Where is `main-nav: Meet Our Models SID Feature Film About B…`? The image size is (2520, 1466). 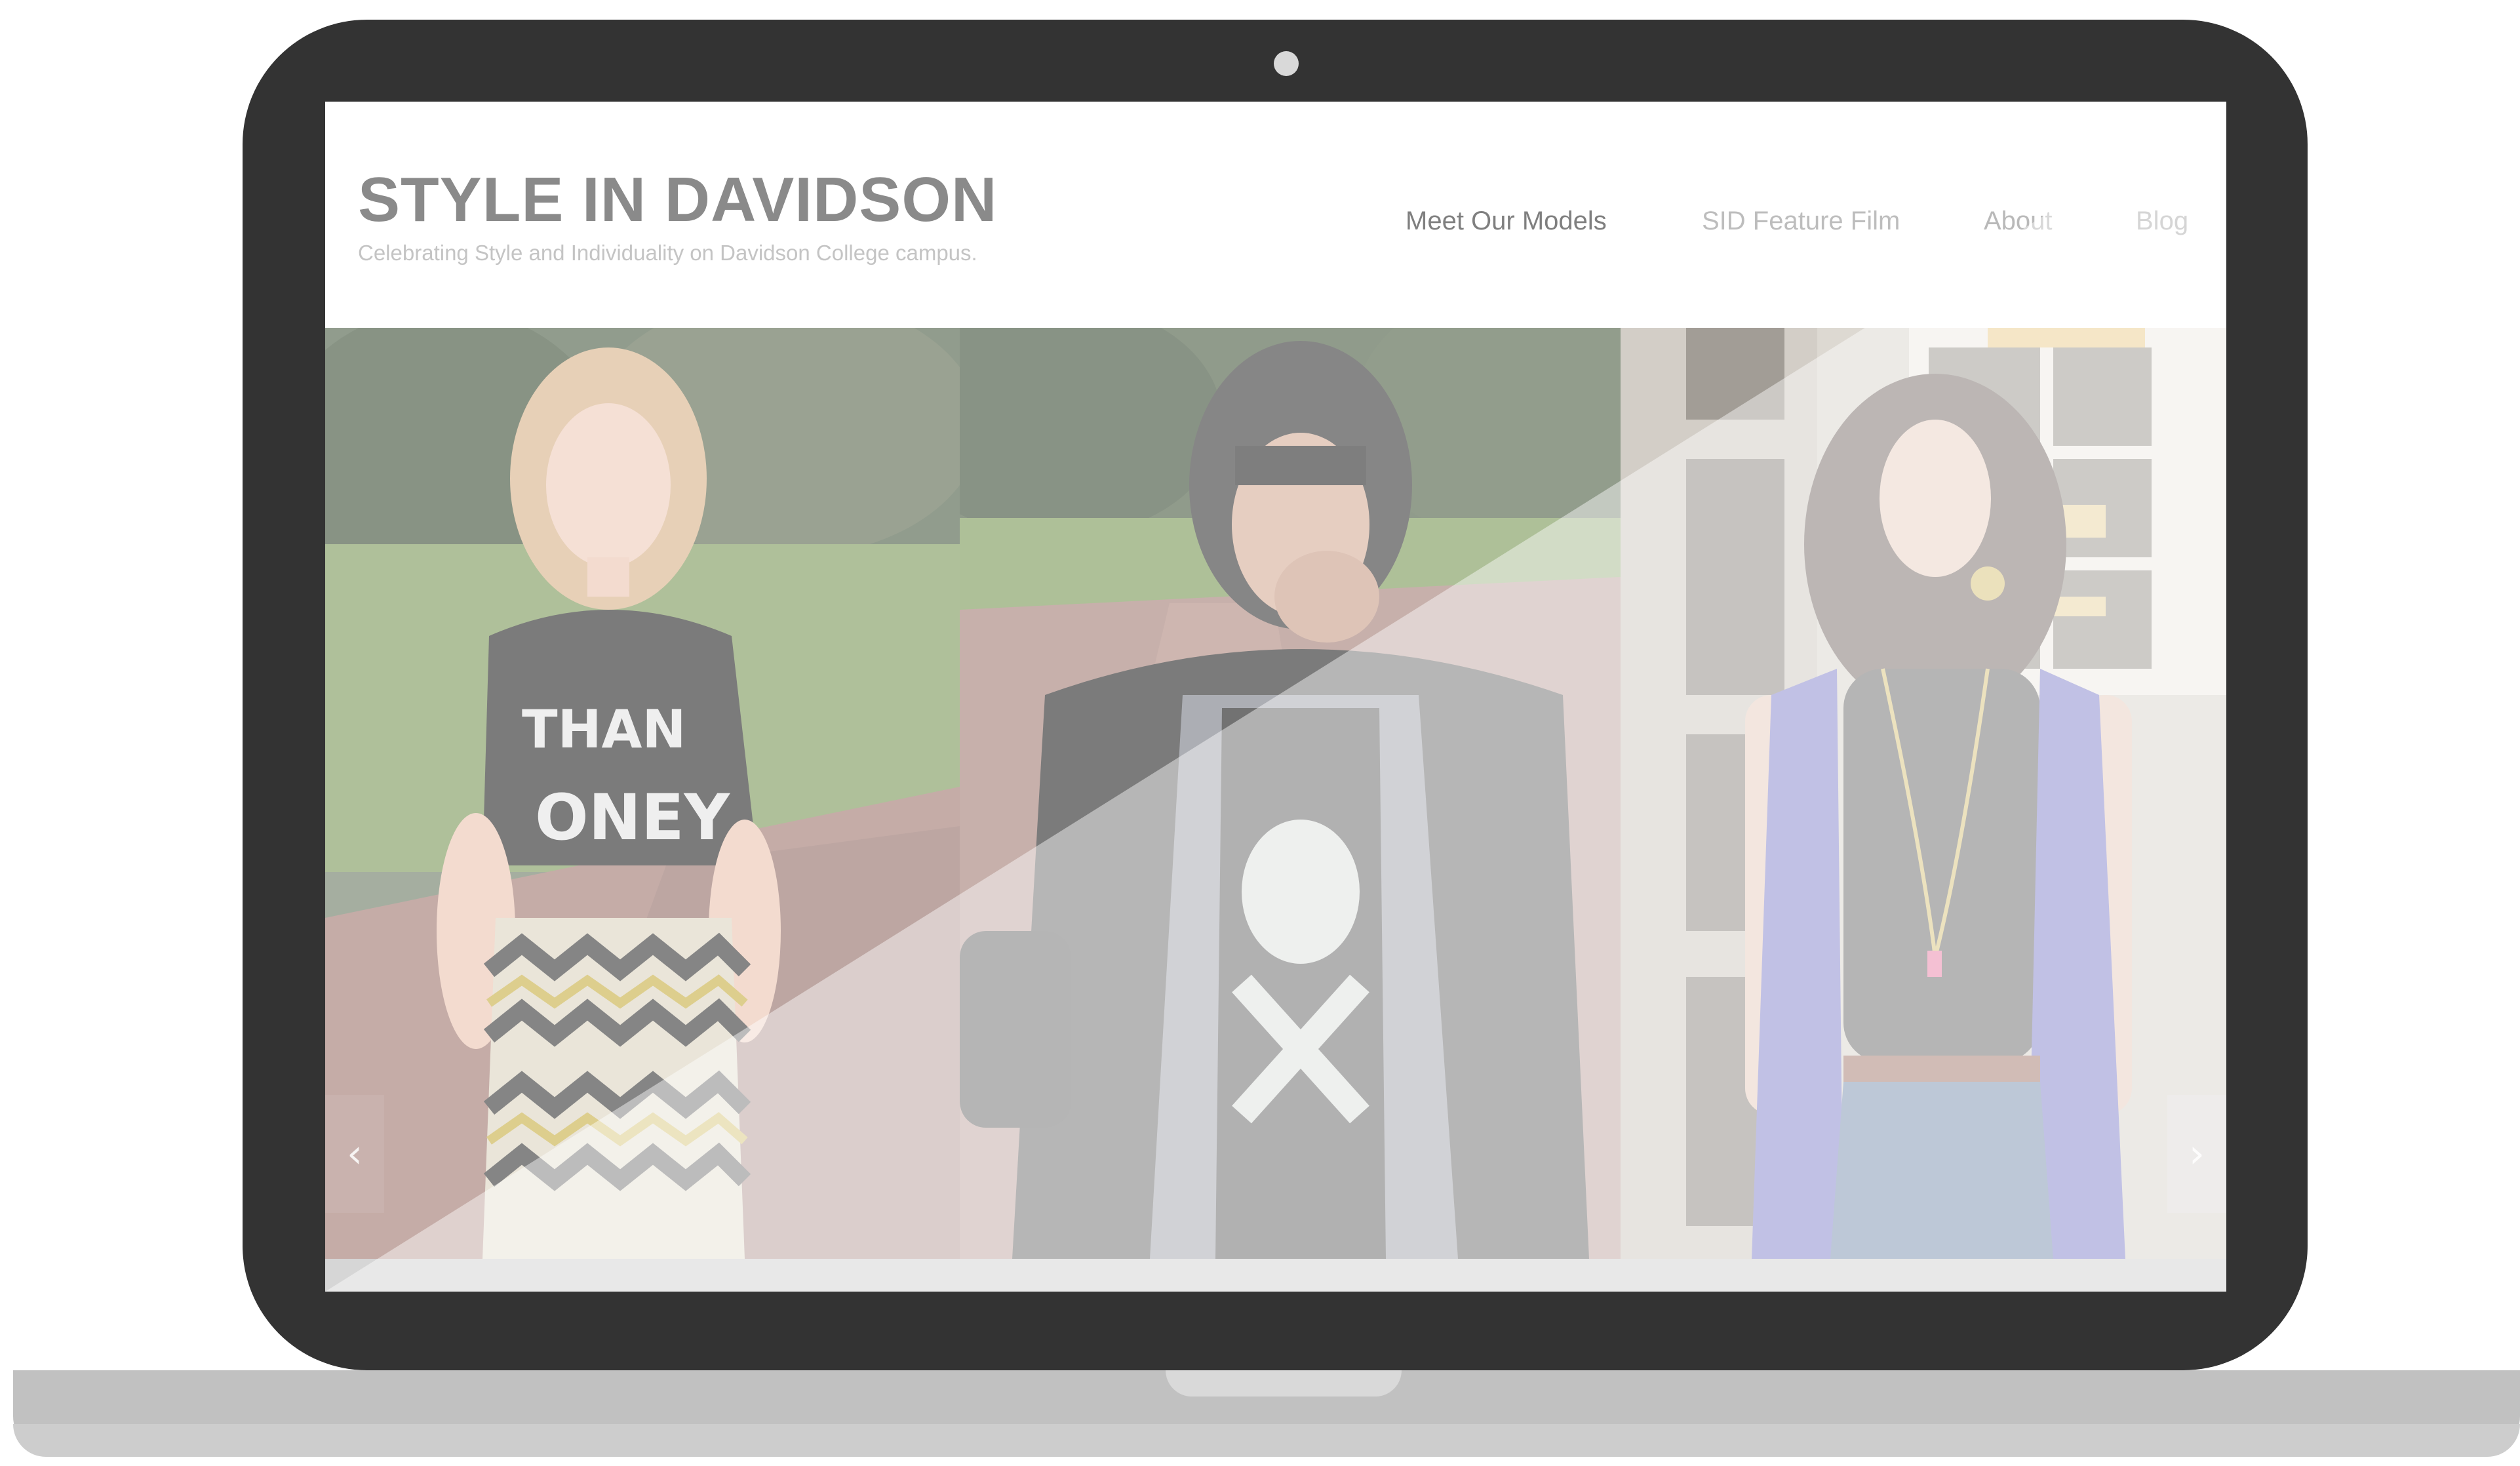 main-nav: Meet Our Models SID Feature Film About B… is located at coordinates (1275, 226).